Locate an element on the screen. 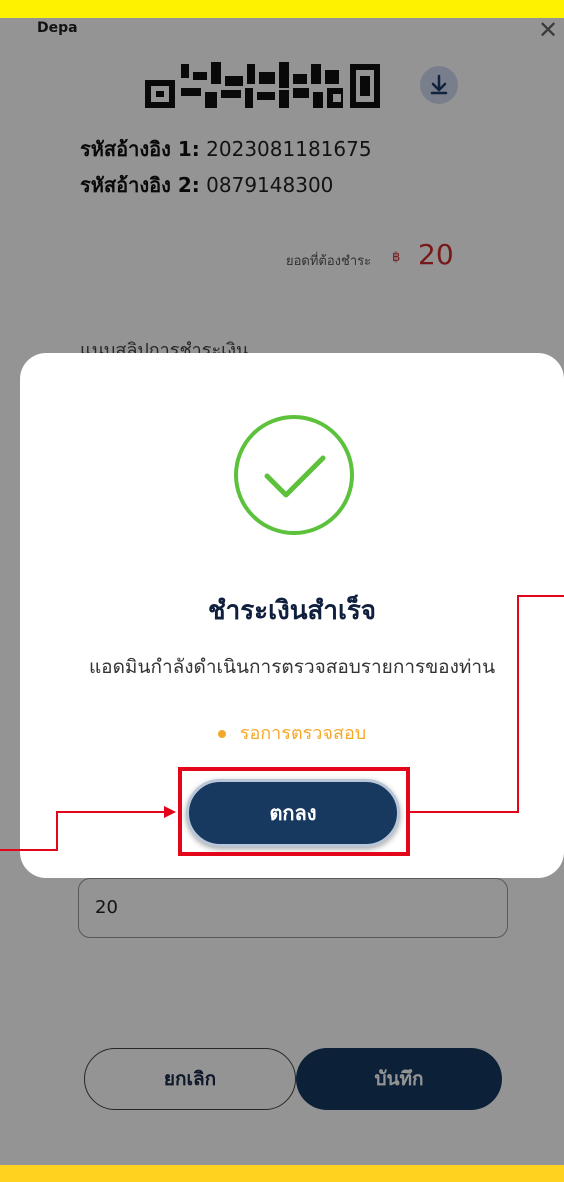 This screenshot has width=564, height=1182. status-text: รอการตรวจสอบ is located at coordinates (303, 733).